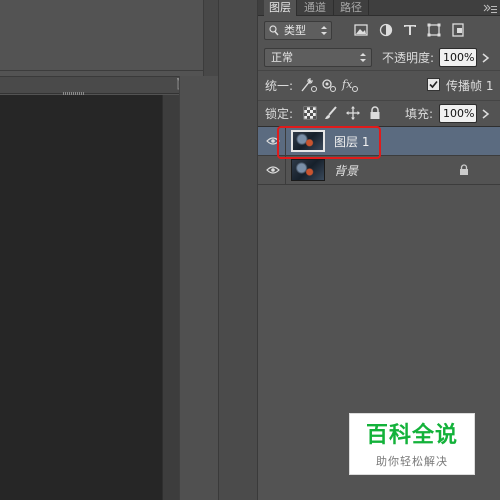  Describe the element at coordinates (198, 288) in the screenshot. I see `collapsed-panel-column` at that location.